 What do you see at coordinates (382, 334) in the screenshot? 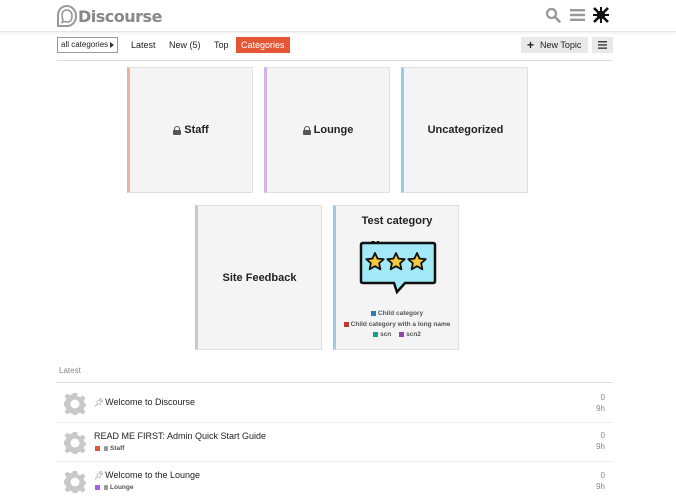
I see `subcategory-link: scn` at bounding box center [382, 334].